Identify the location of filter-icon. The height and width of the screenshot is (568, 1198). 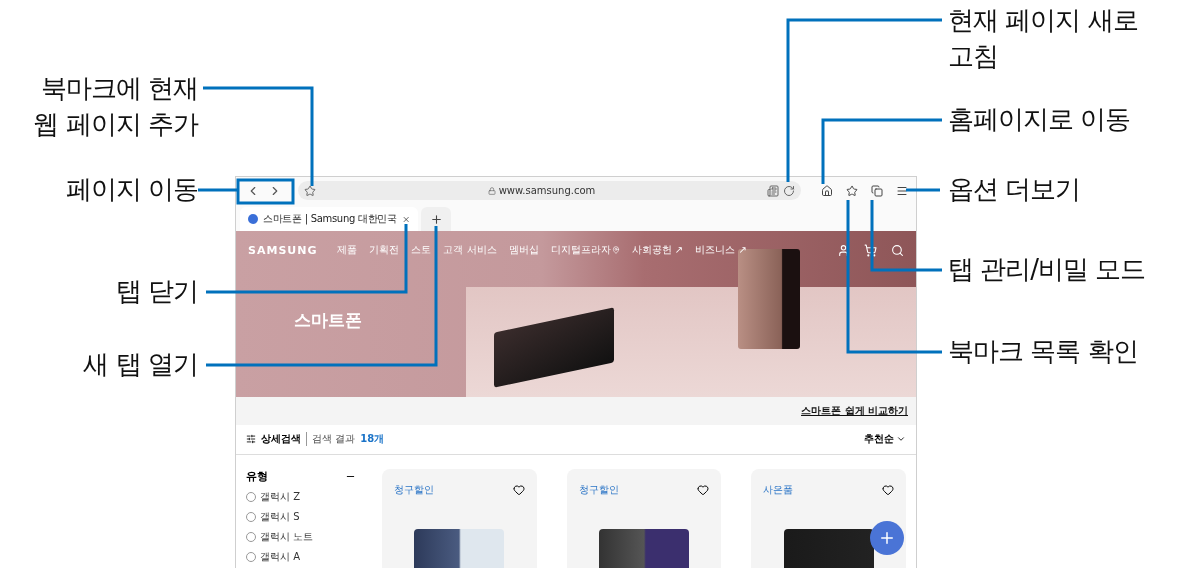
(251, 439).